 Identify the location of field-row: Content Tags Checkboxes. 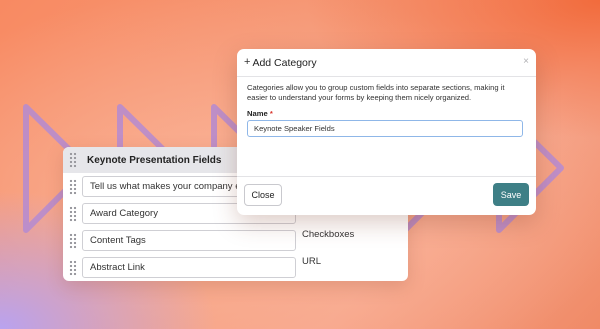
(235, 240).